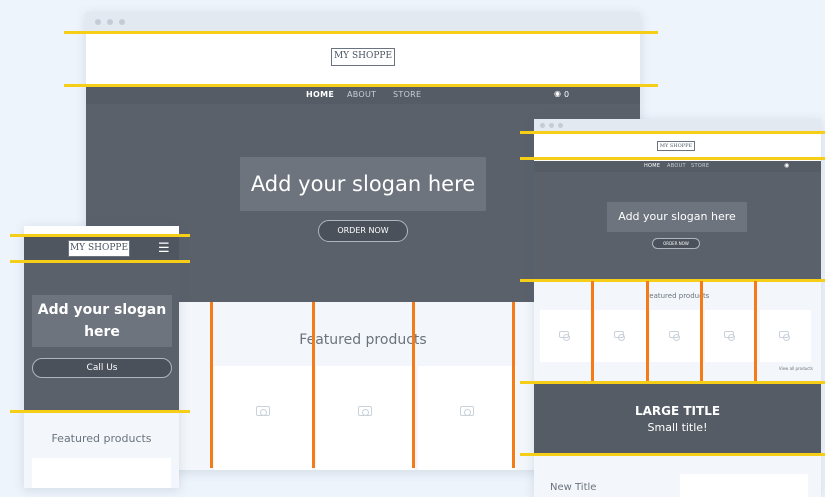 Image resolution: width=825 pixels, height=497 pixels. Describe the element at coordinates (567, 94) in the screenshot. I see `cart-count: 0` at that location.